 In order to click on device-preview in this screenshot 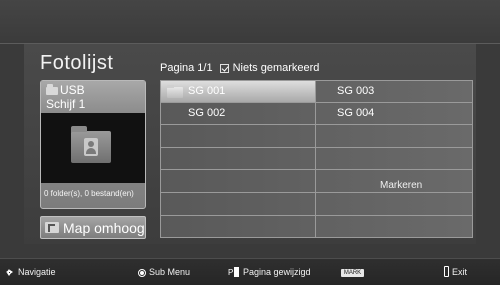, I will do `click(93, 148)`.